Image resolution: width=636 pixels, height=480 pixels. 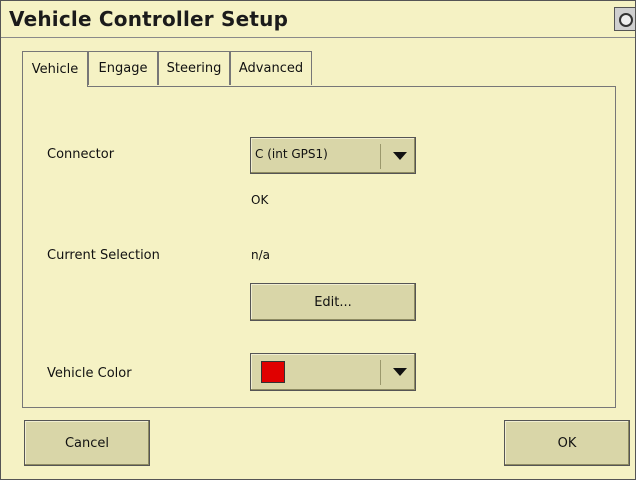 I want to click on tab-engage: Engage, so click(x=123, y=68).